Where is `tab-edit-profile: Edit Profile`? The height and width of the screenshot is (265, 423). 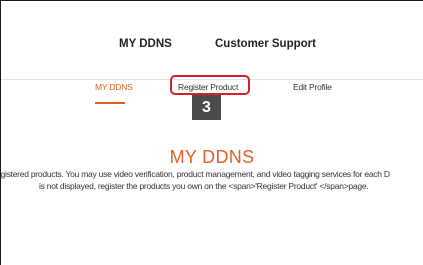 tab-edit-profile: Edit Profile is located at coordinates (312, 87).